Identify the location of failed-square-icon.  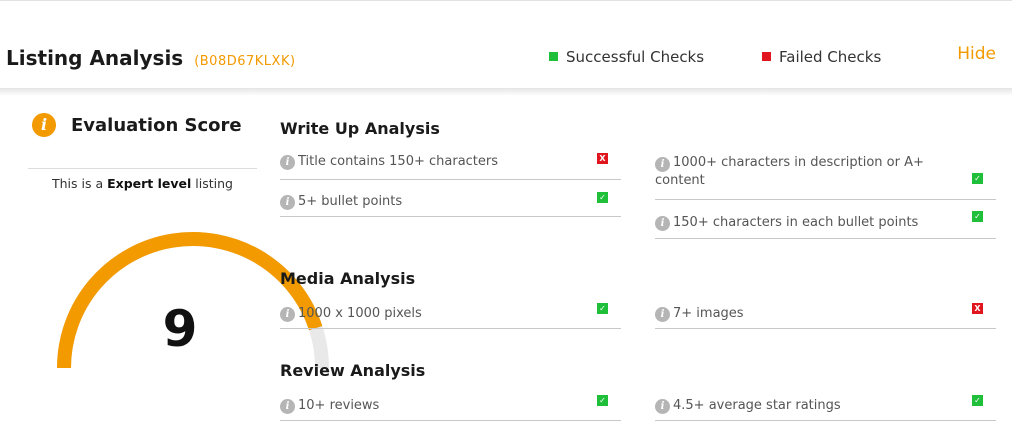
(766, 56).